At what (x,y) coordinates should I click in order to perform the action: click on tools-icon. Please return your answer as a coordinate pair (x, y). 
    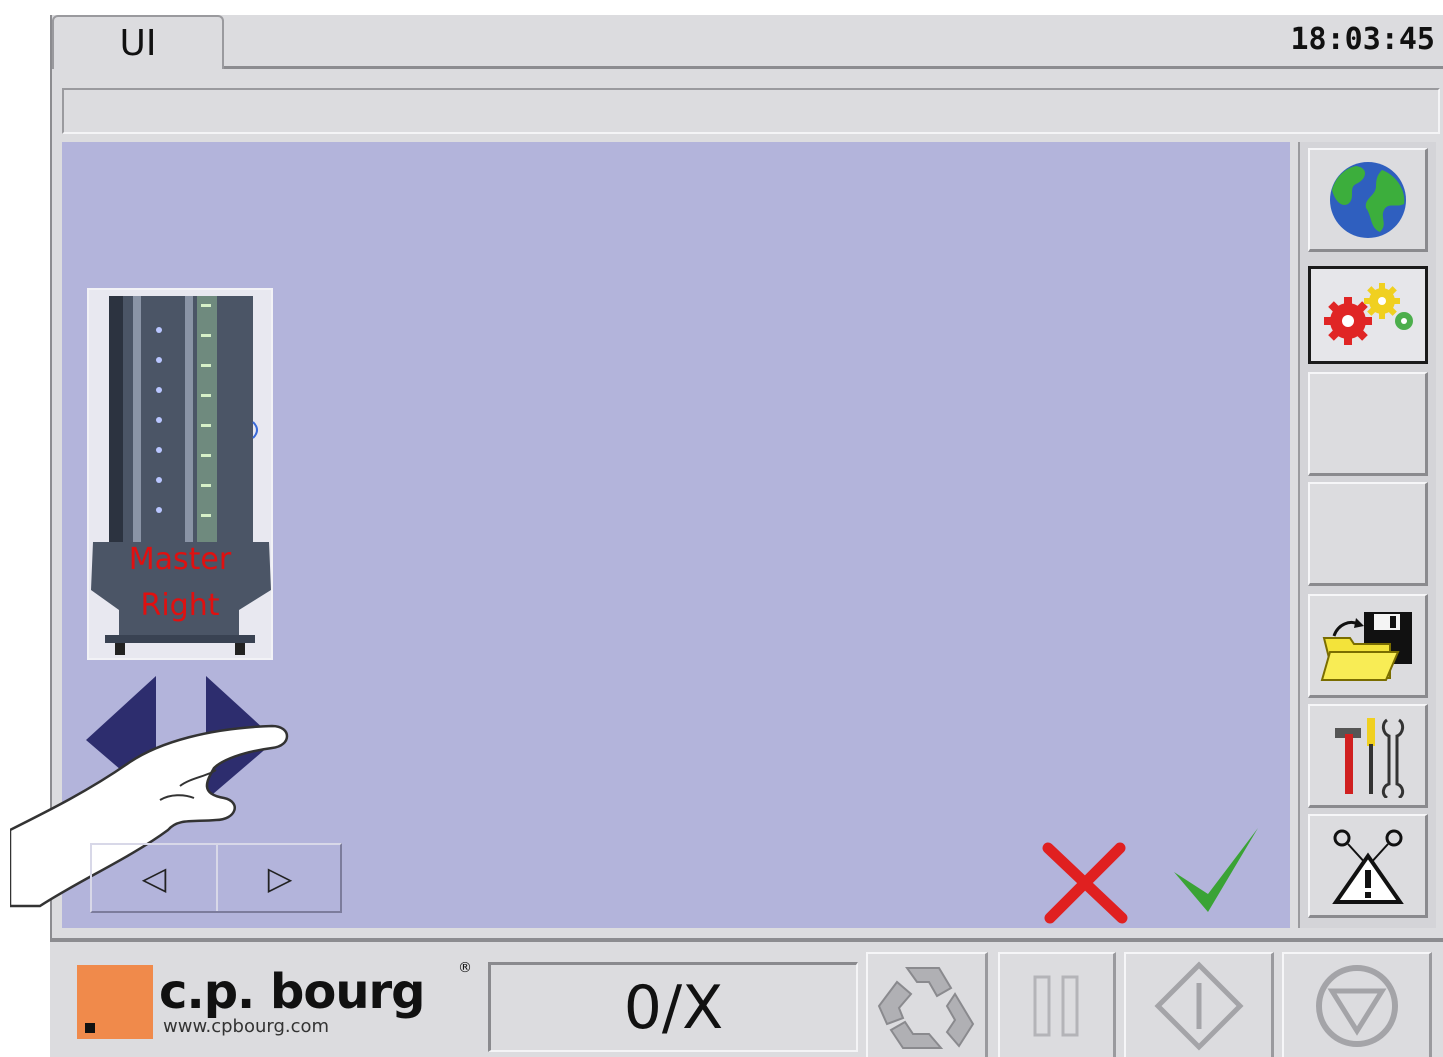
    Looking at the image, I should click on (1369, 757).